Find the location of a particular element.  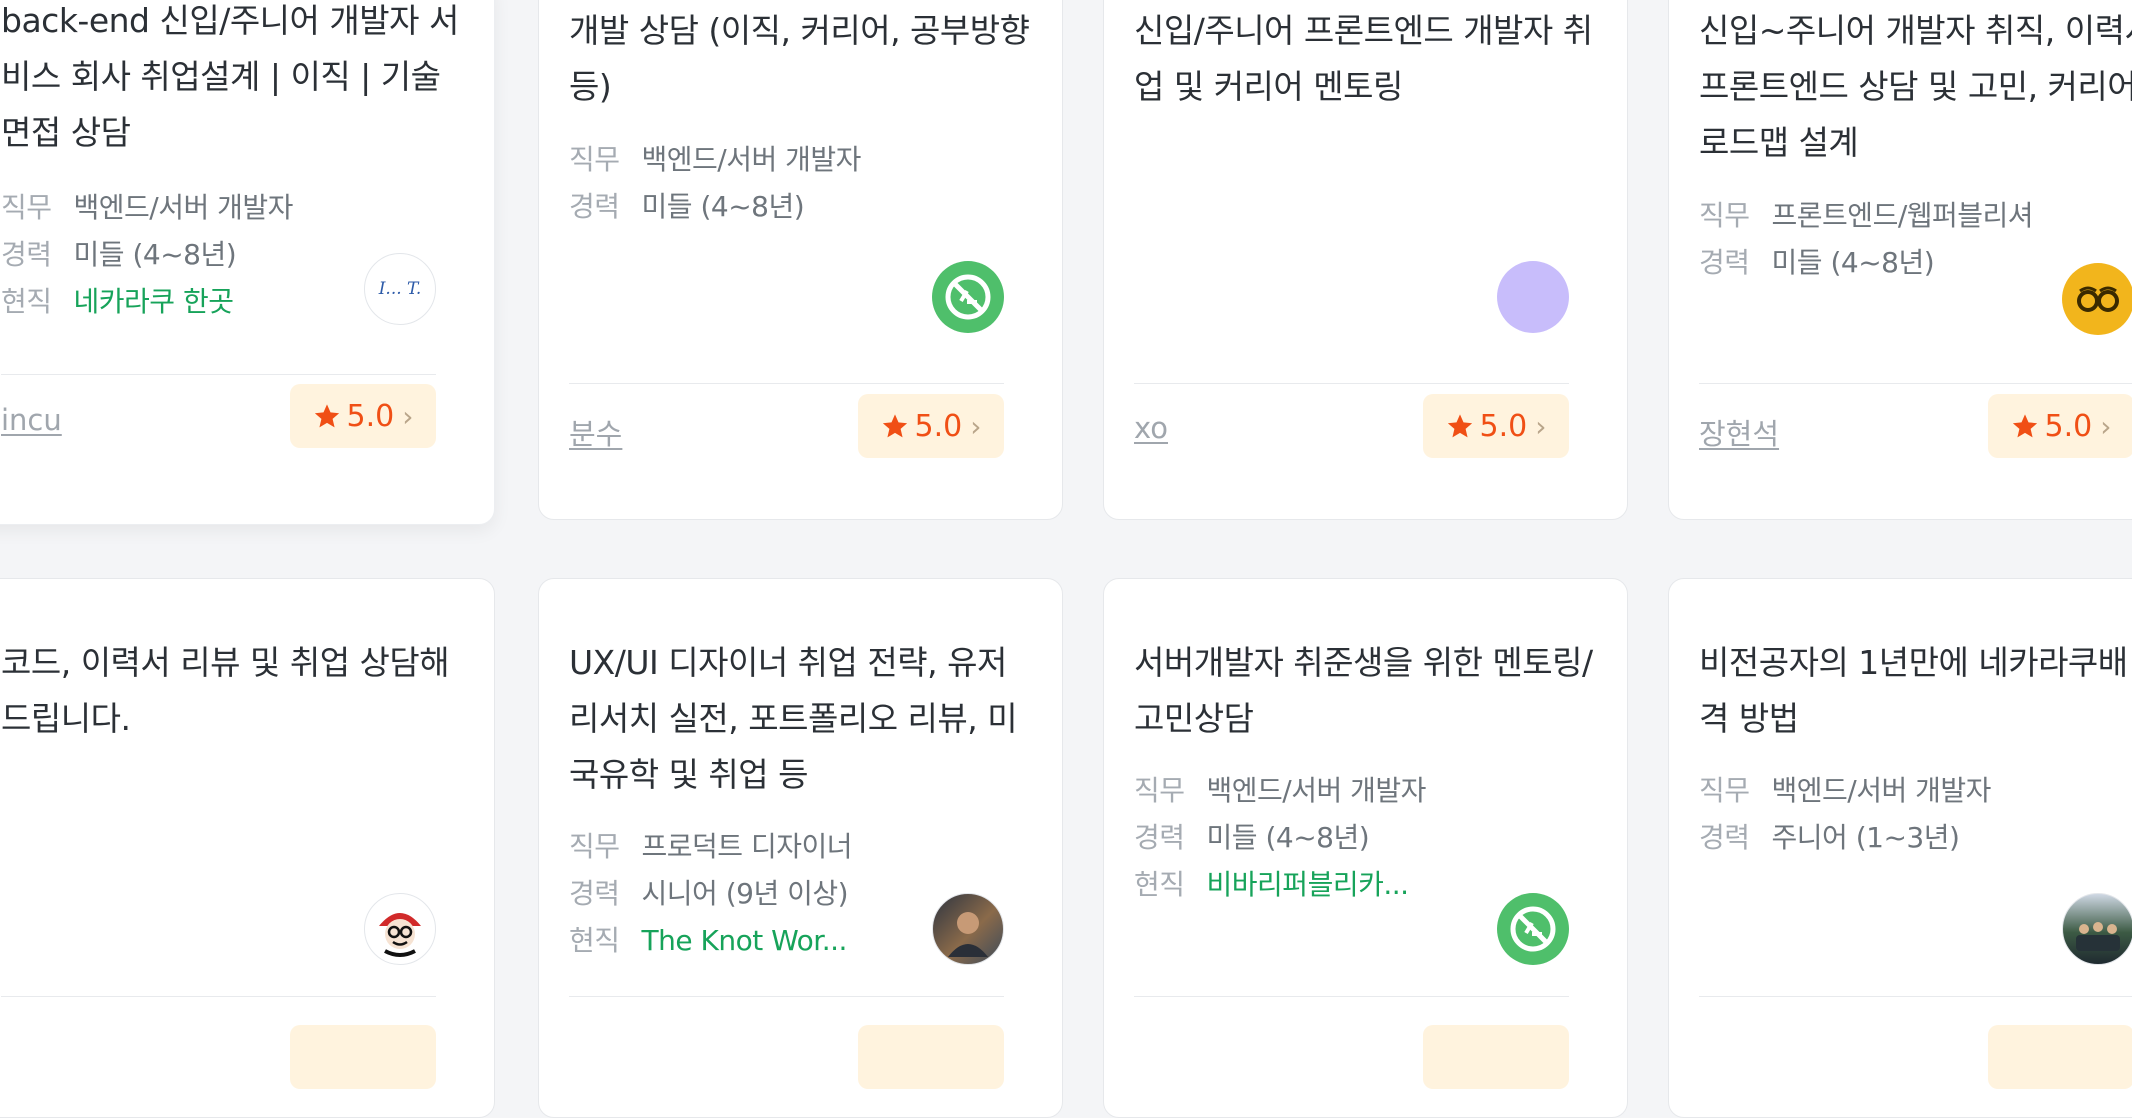

mentor-nickname: 장현석 is located at coordinates (1739, 432).